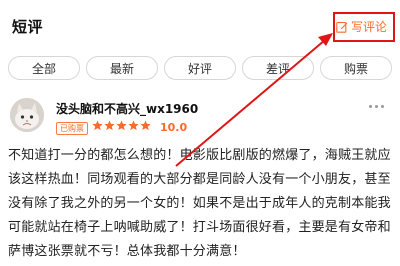 The image size is (400, 266). I want to click on rating-stars, so click(121, 125).